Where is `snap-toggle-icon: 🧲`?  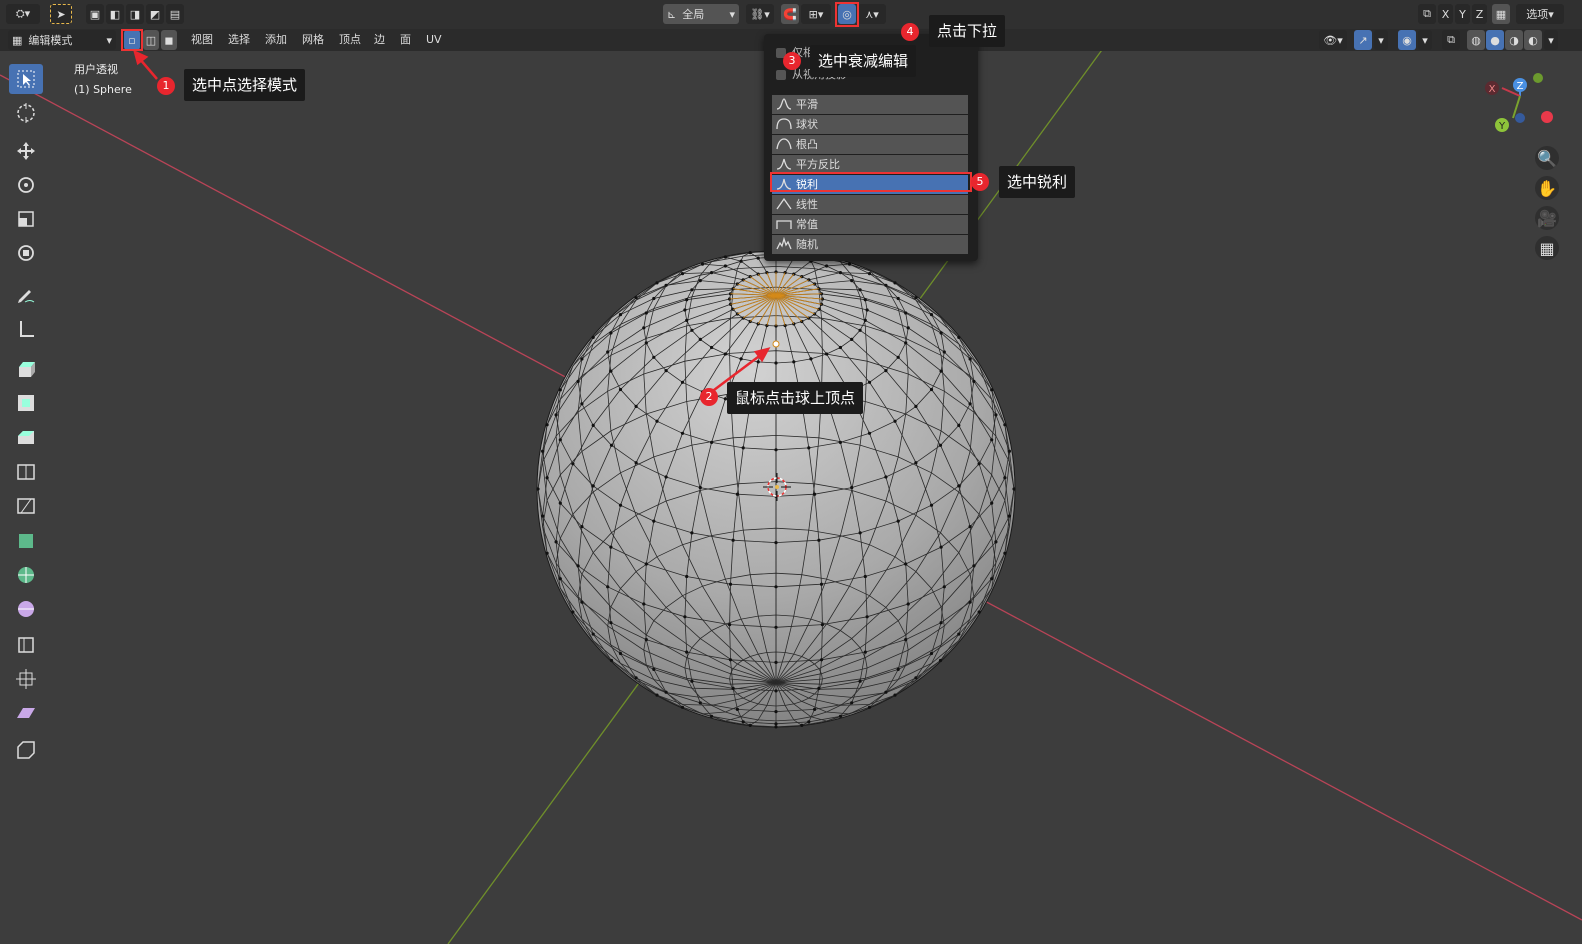
snap-toggle-icon: 🧲 is located at coordinates (790, 14).